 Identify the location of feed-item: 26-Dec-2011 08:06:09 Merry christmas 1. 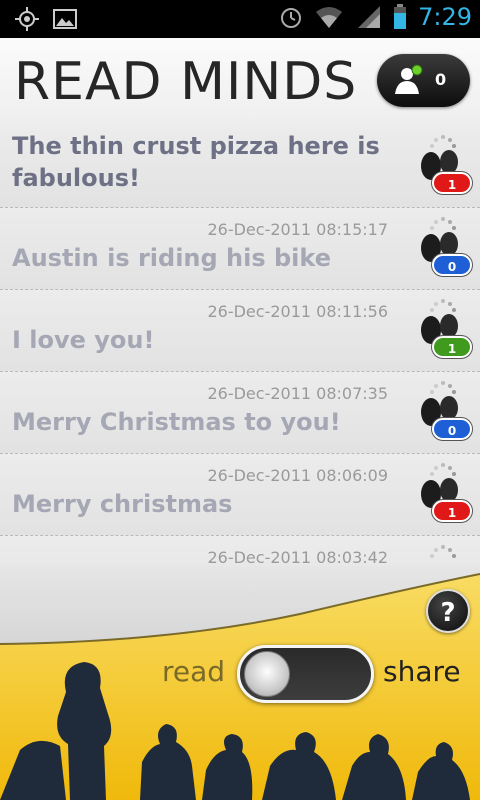
(240, 495).